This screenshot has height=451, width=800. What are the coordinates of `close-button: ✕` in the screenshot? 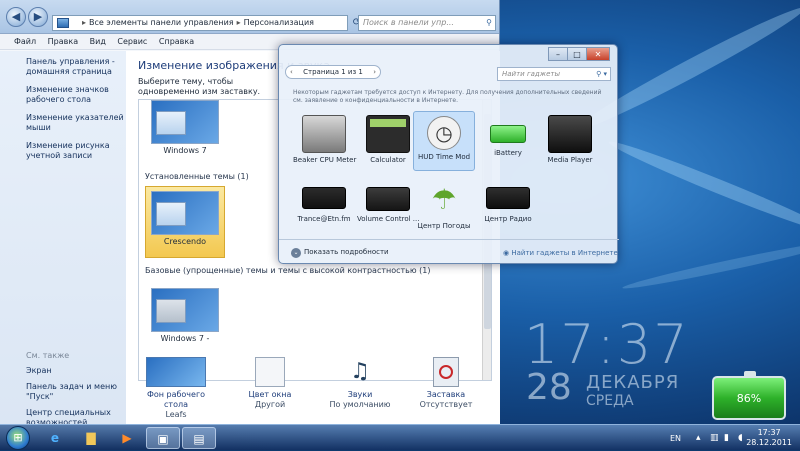 It's located at (598, 54).